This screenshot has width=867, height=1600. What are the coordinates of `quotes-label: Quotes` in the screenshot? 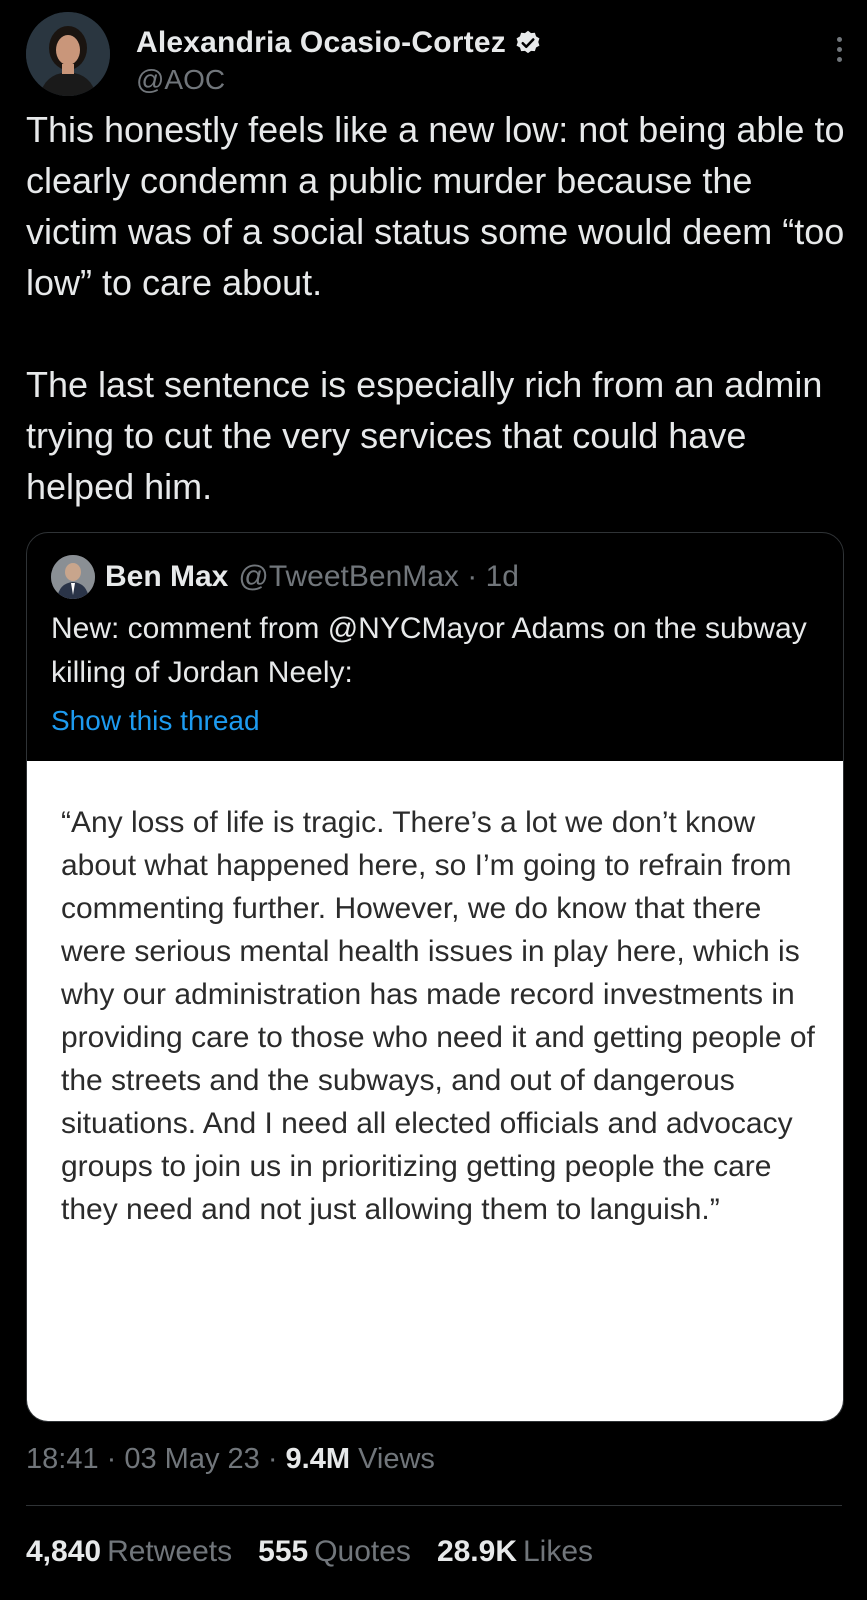 It's located at (362, 1551).